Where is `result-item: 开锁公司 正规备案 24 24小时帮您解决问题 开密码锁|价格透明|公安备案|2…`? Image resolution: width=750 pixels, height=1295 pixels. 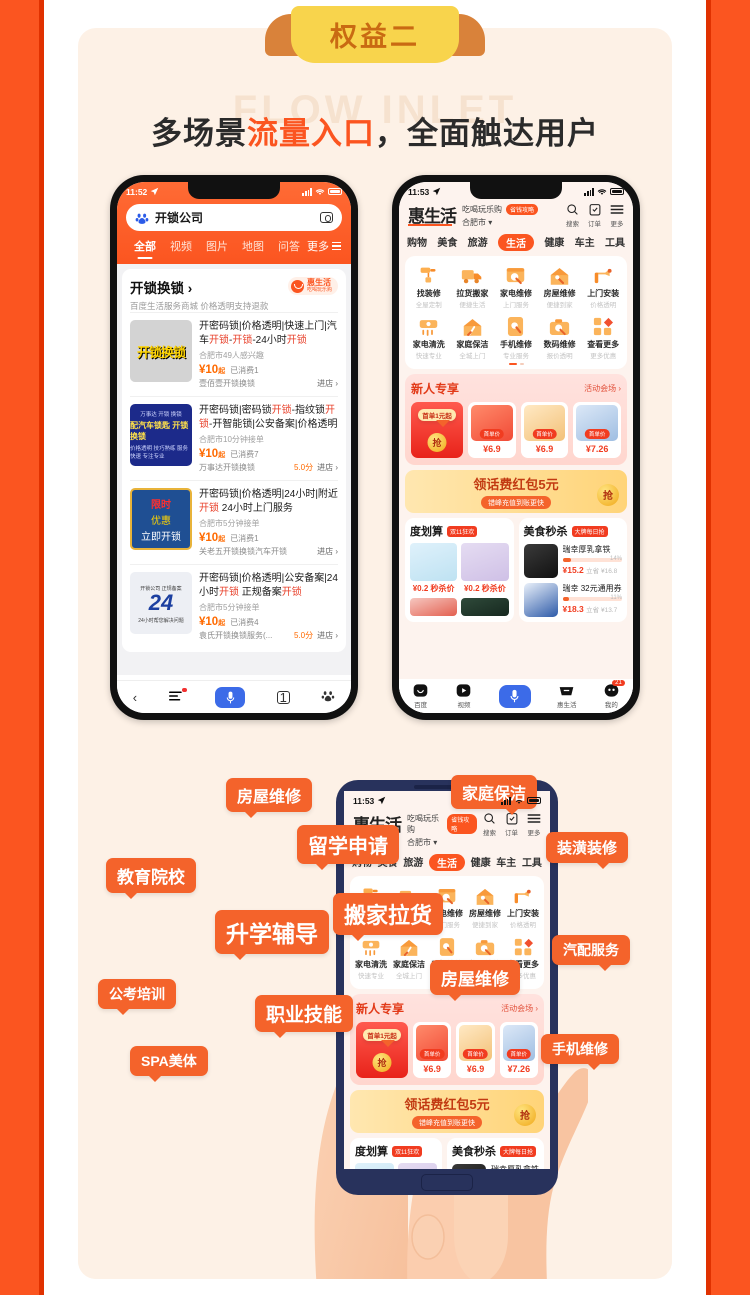
result-item: 开锁公司 正规备案 24 24小时帮您解决问题 开密码锁|价格透明|公安备案|2… is located at coordinates (234, 606).